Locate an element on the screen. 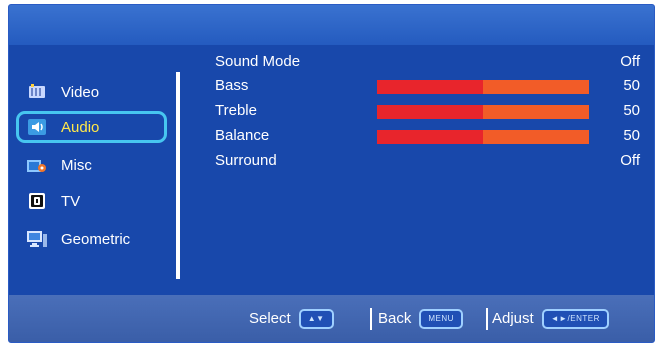 Image resolution: width=661 pixels, height=352 pixels. sidebar-item-geometric: Geometric is located at coordinates (91, 239).